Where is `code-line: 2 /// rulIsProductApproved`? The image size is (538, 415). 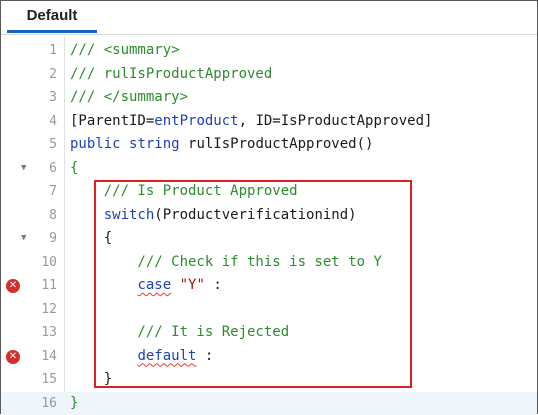 code-line: 2 /// rulIsProductApproved is located at coordinates (269, 74).